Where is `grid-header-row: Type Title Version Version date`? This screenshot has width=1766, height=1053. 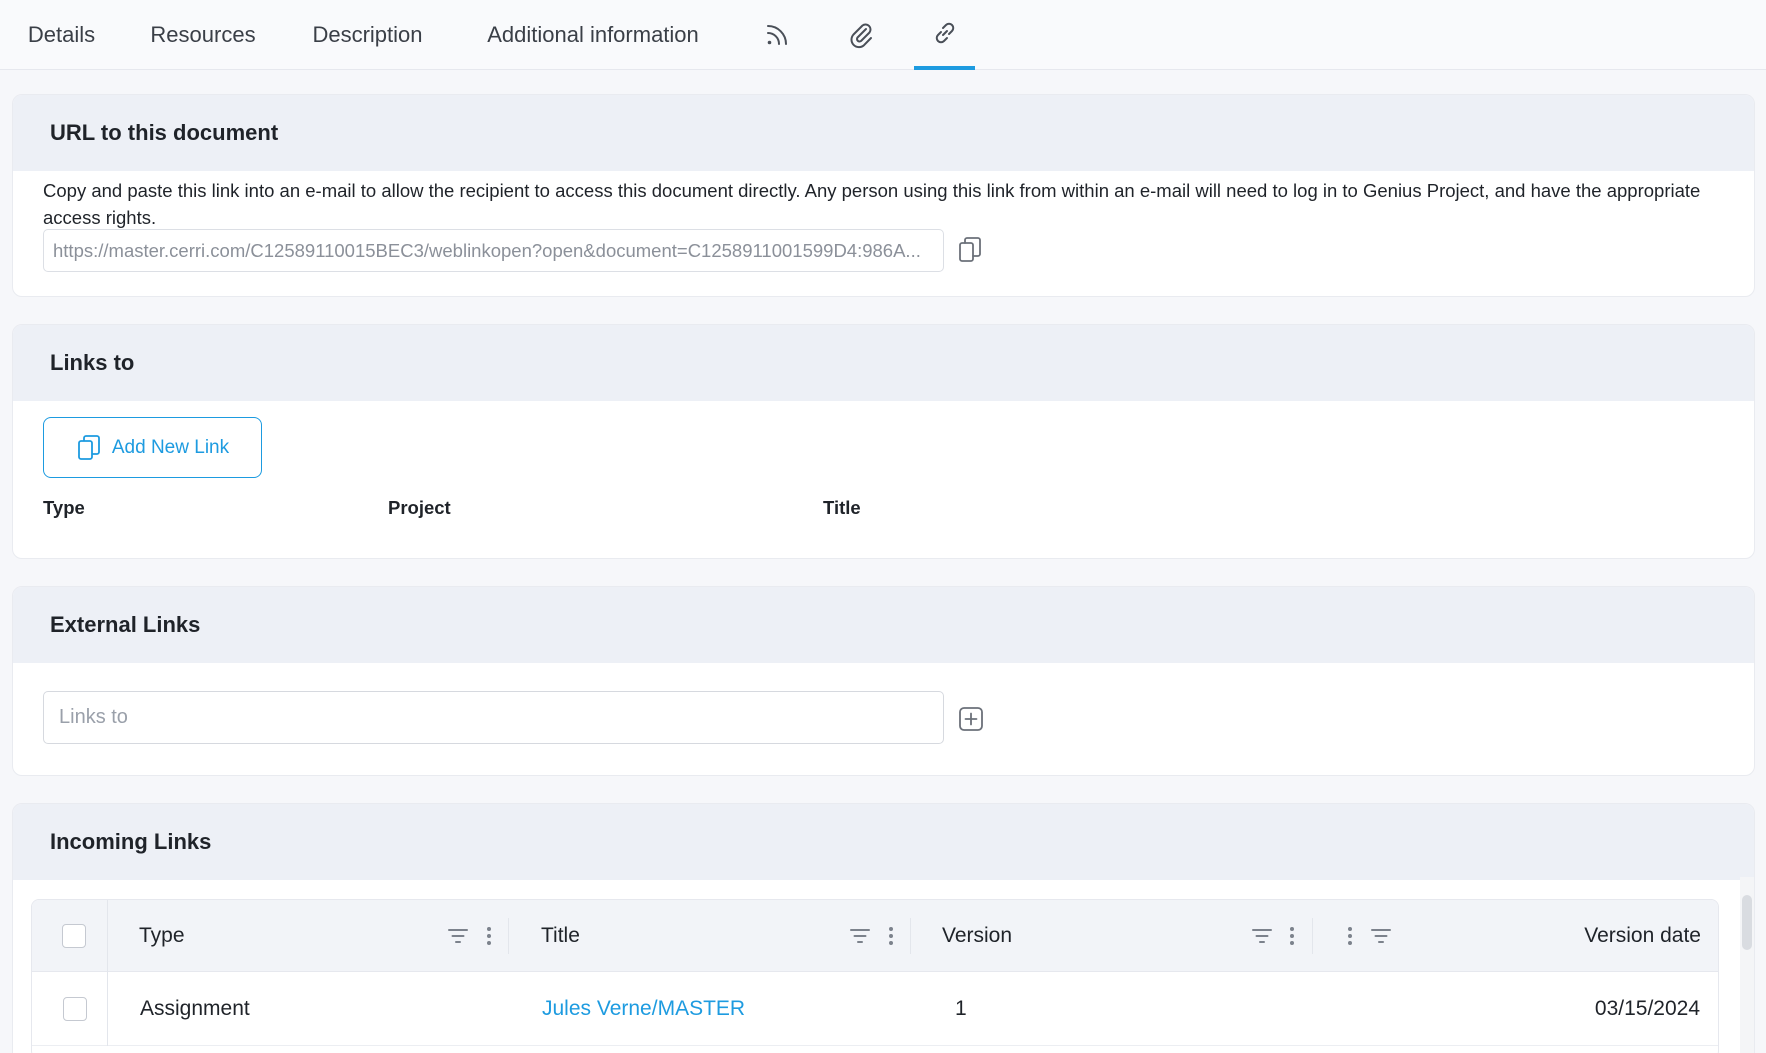
grid-header-row: Type Title Version Version date is located at coordinates (875, 936).